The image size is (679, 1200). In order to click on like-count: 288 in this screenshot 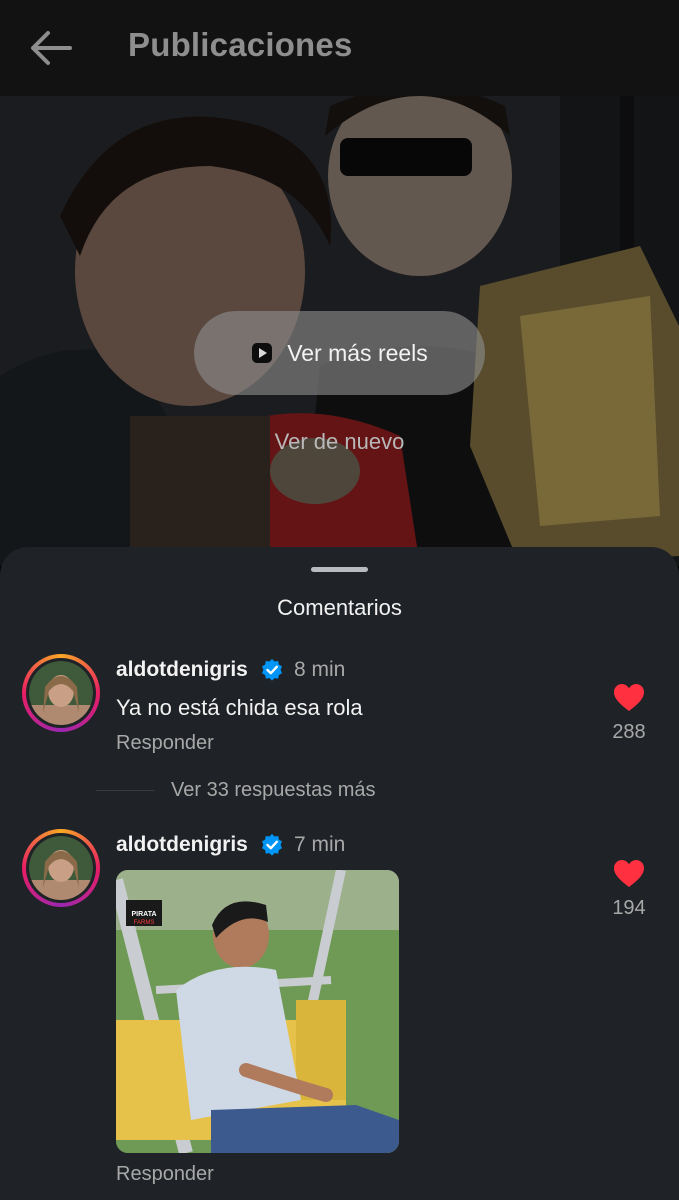, I will do `click(629, 732)`.